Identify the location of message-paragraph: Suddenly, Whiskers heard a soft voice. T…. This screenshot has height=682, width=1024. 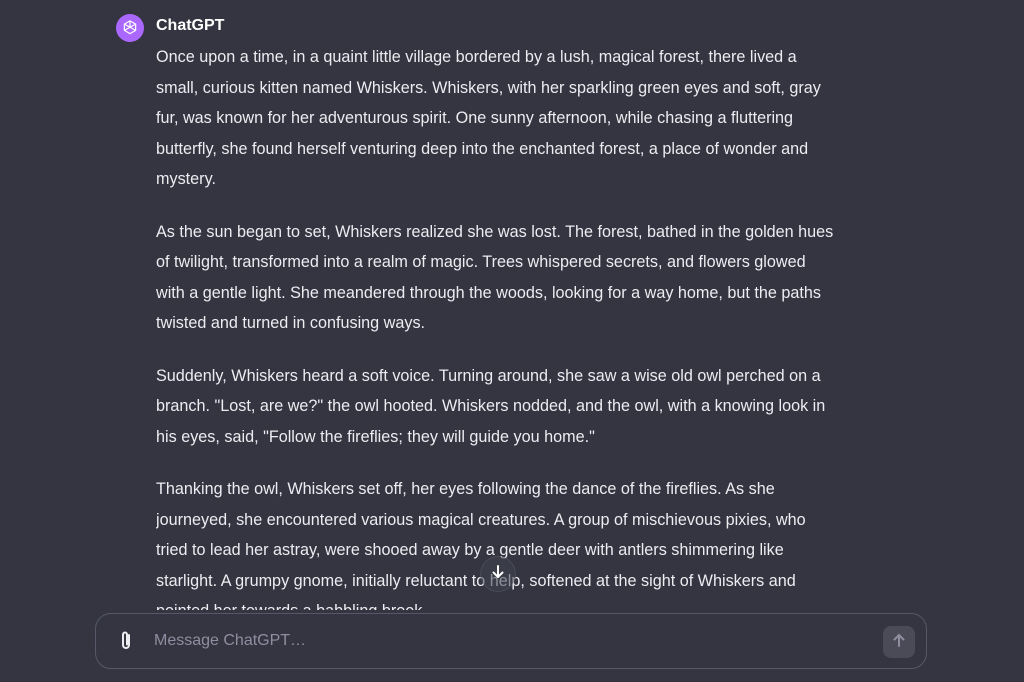
(491, 406).